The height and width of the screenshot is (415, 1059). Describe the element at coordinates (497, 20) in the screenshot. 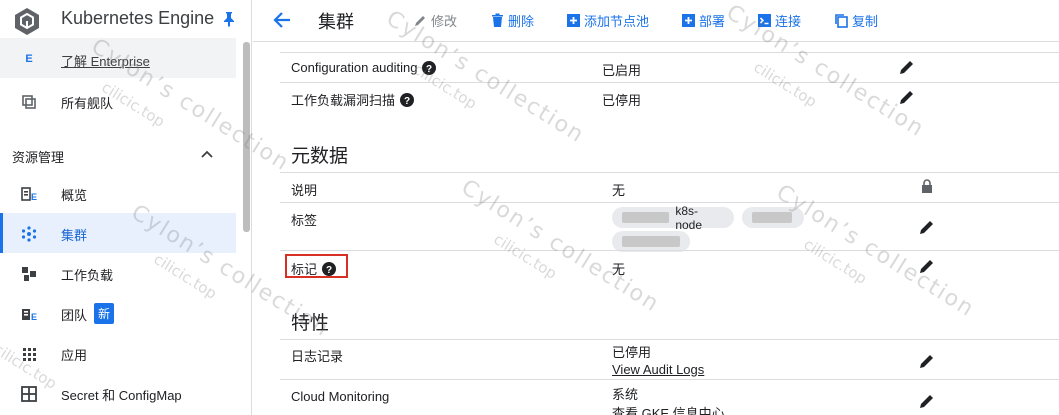

I see `trash-icon` at that location.